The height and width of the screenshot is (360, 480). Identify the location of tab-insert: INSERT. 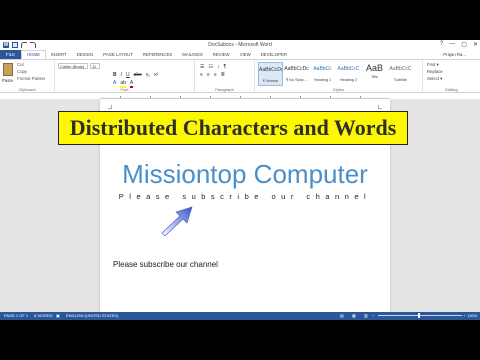
(59, 54).